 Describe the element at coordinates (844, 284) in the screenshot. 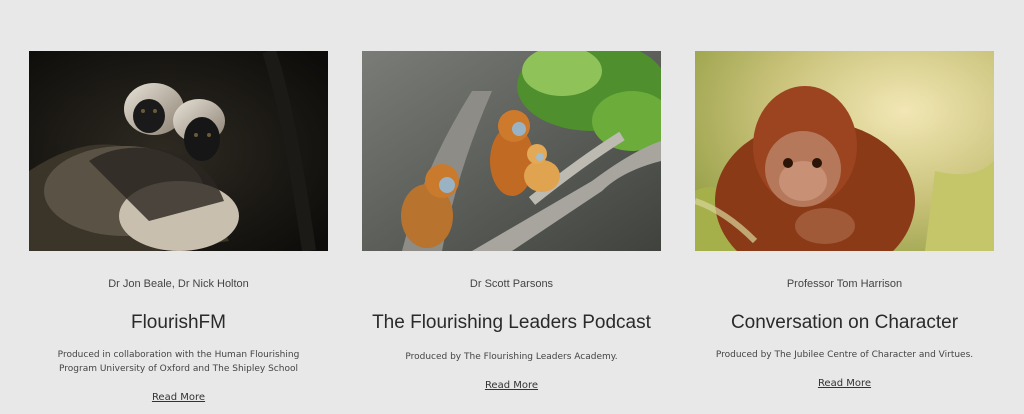

I see `card-authors: Professor Tom Harrison` at that location.